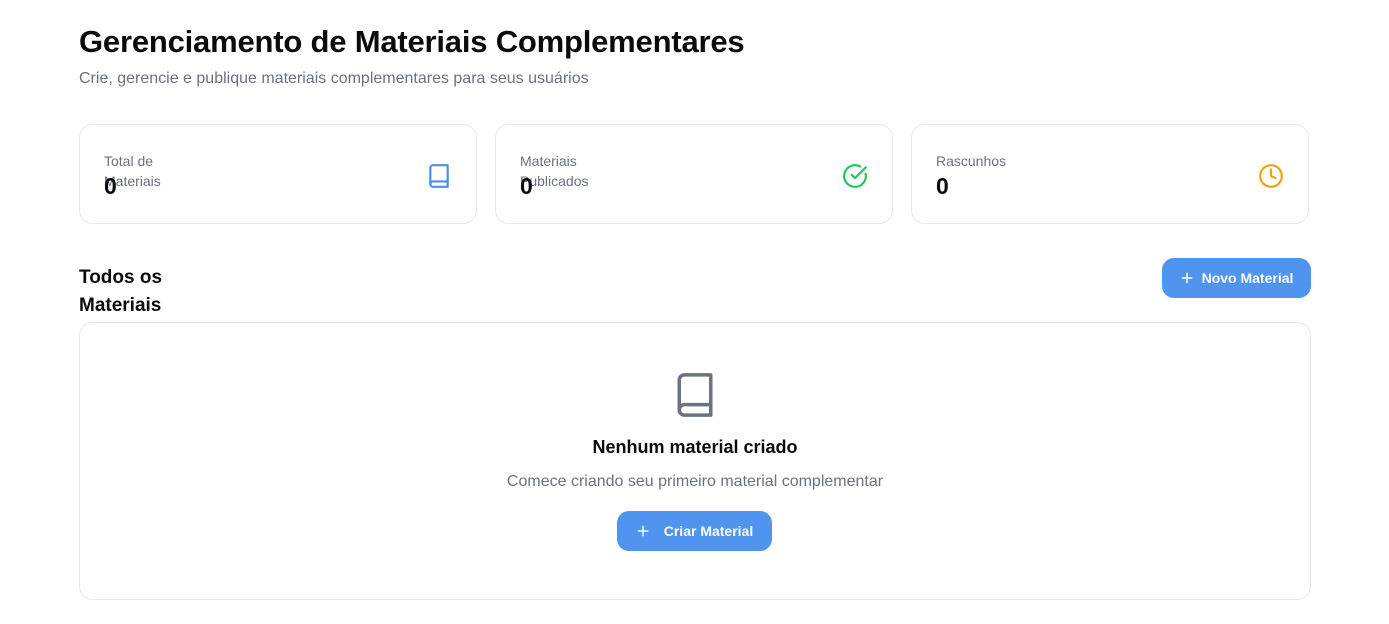  I want to click on check-circle-icon, so click(855, 176).